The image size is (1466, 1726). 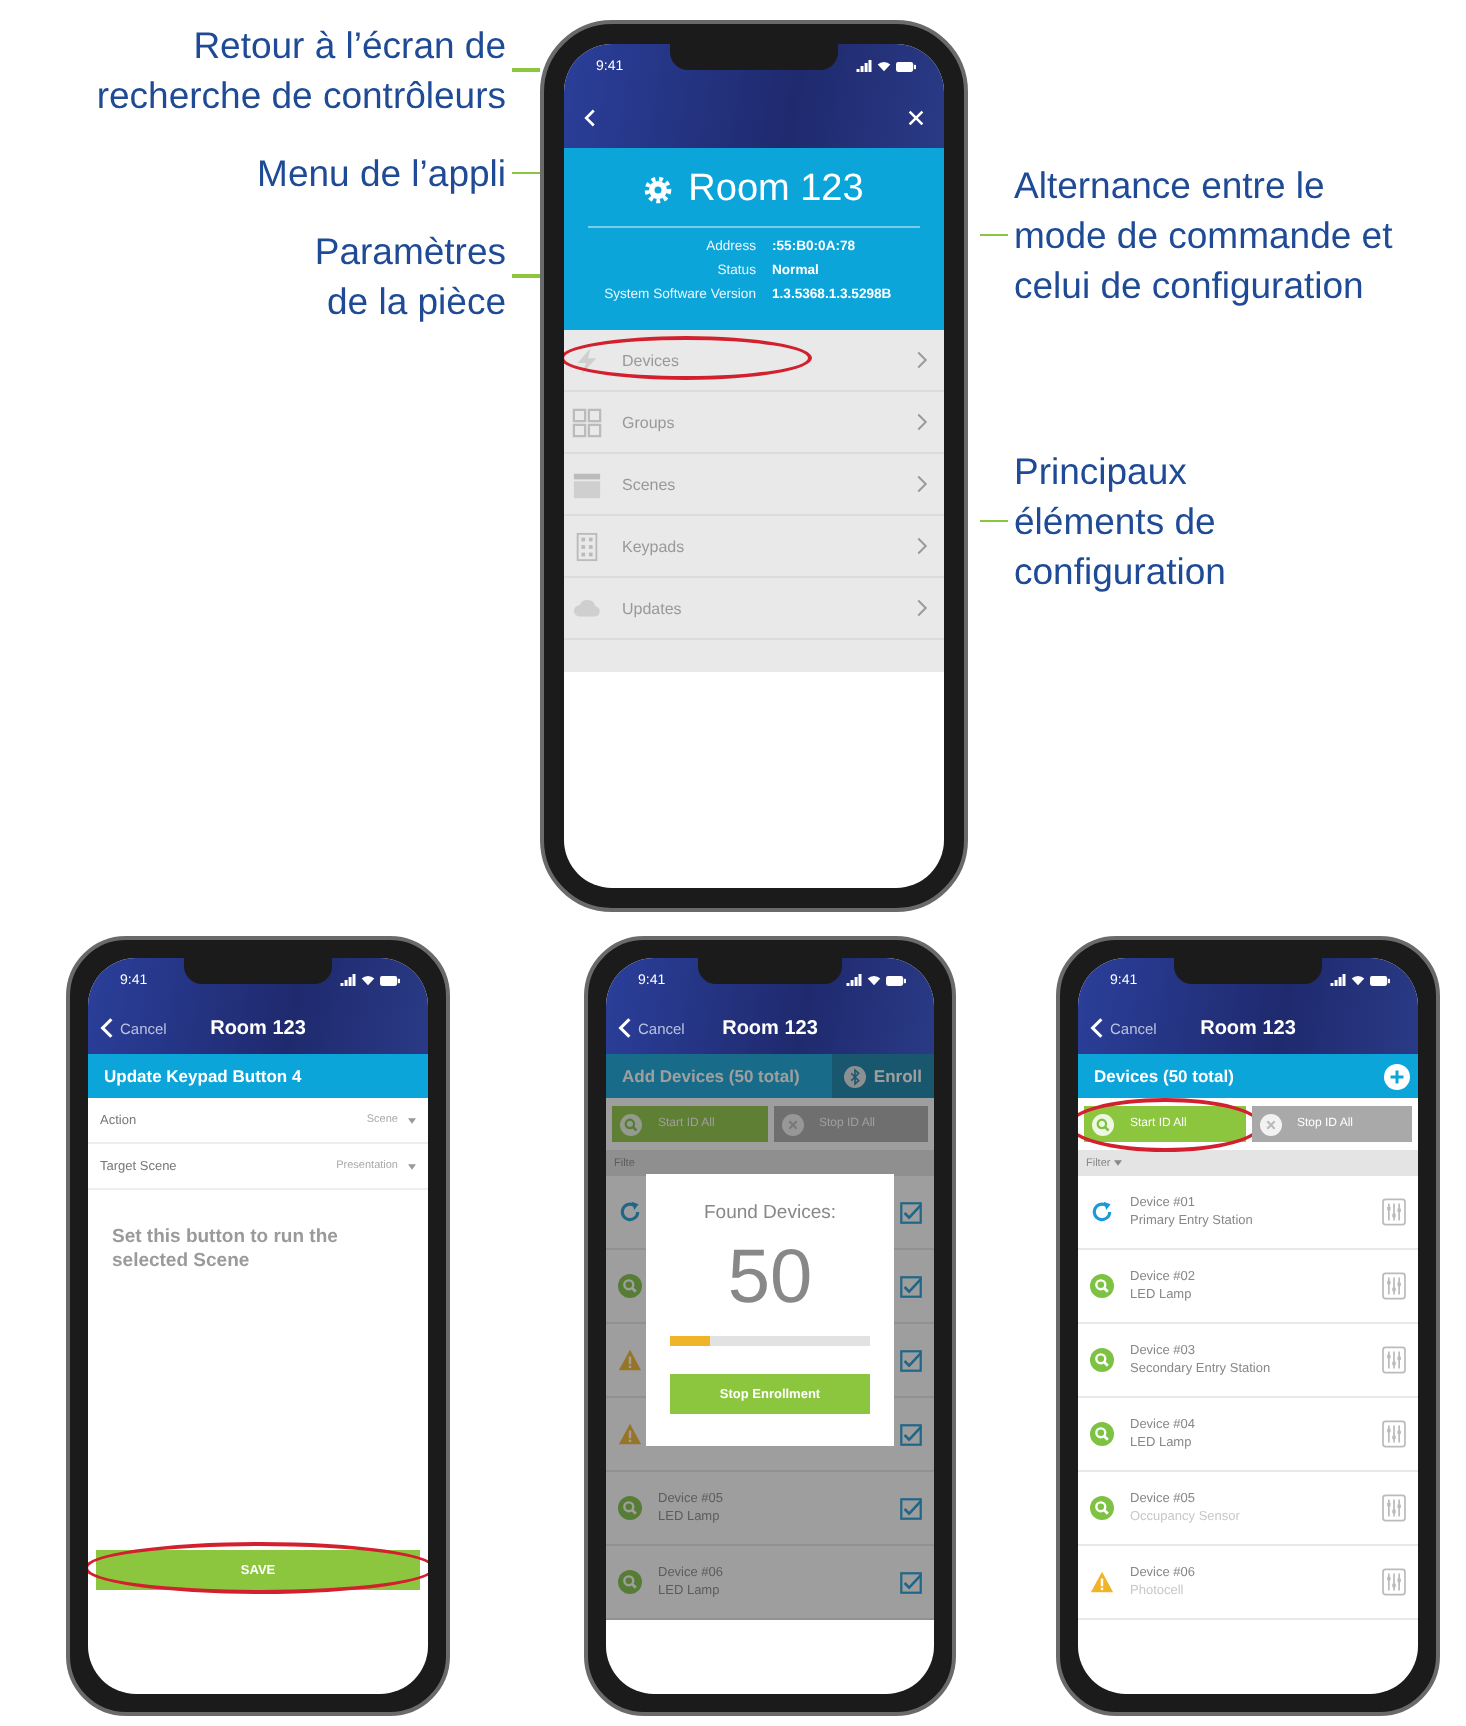 I want to click on annotation-text: Alternance entre le mode de commande et celui de configuration, so click(x=1203, y=236).